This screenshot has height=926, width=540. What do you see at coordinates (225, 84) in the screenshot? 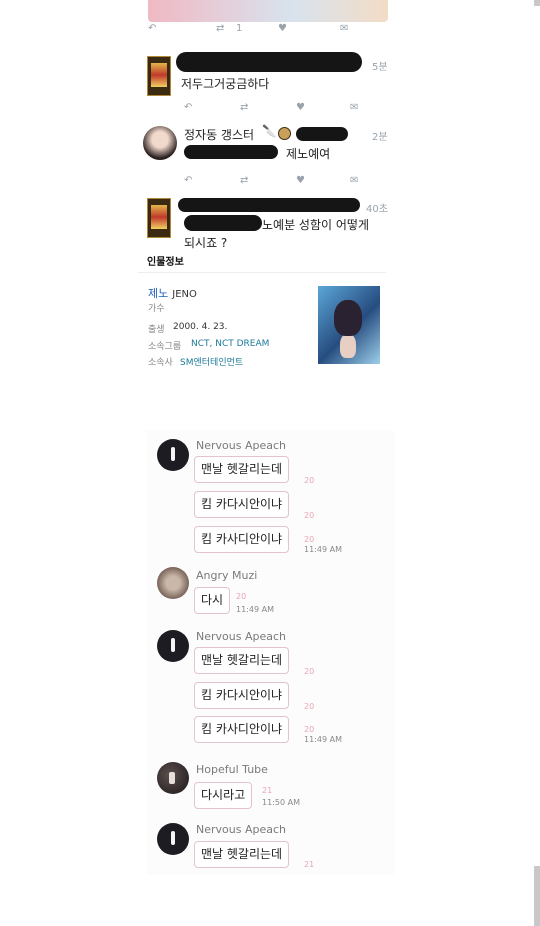
I see `tweet-text: 저두그거궁금하다` at bounding box center [225, 84].